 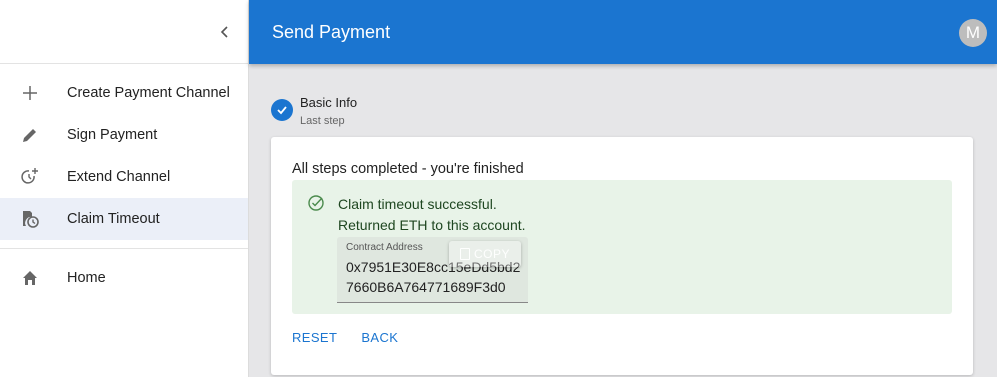 What do you see at coordinates (30, 135) in the screenshot?
I see `pencil-icon` at bounding box center [30, 135].